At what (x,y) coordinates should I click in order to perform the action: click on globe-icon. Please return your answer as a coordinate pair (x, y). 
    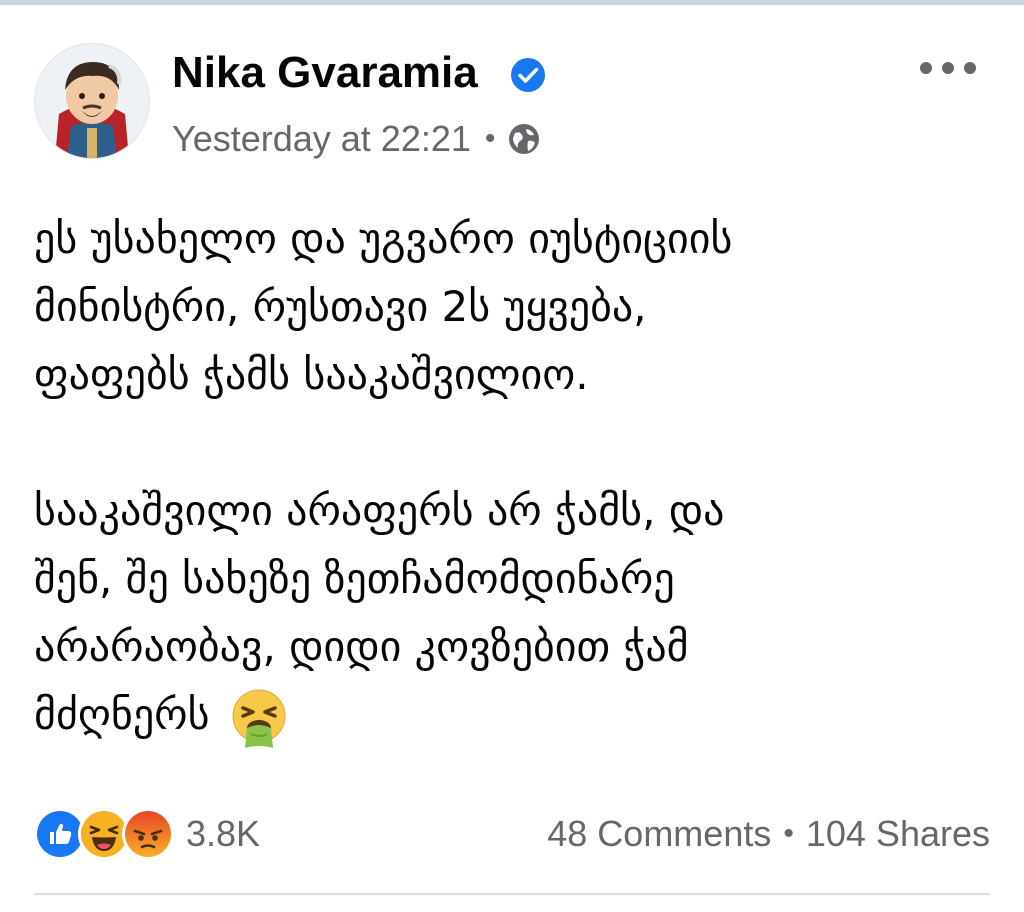
    Looking at the image, I should click on (524, 139).